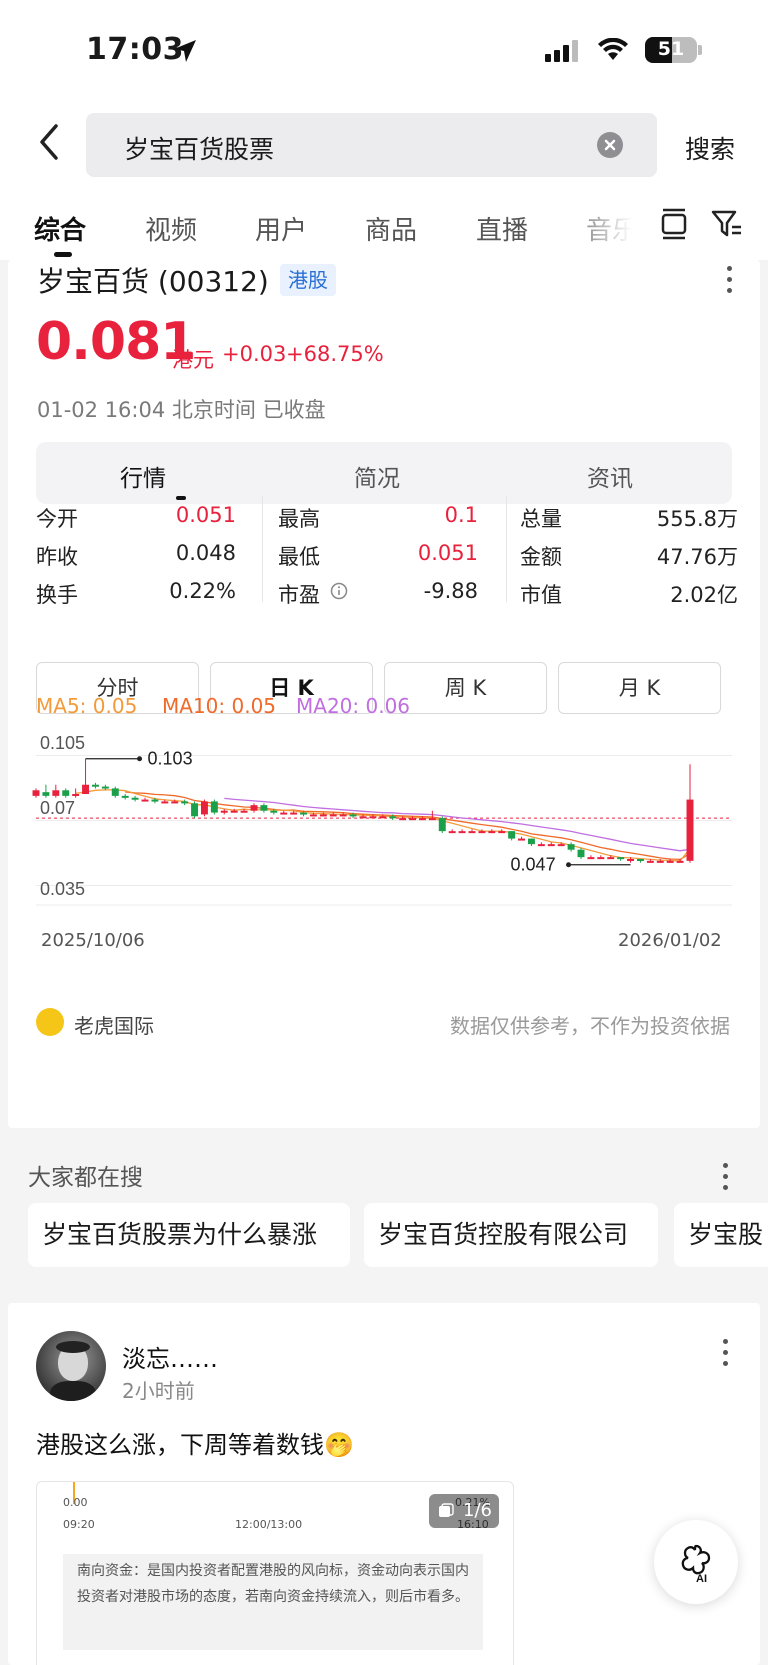  I want to click on search-input: 岁宝百货股票, so click(371, 145).